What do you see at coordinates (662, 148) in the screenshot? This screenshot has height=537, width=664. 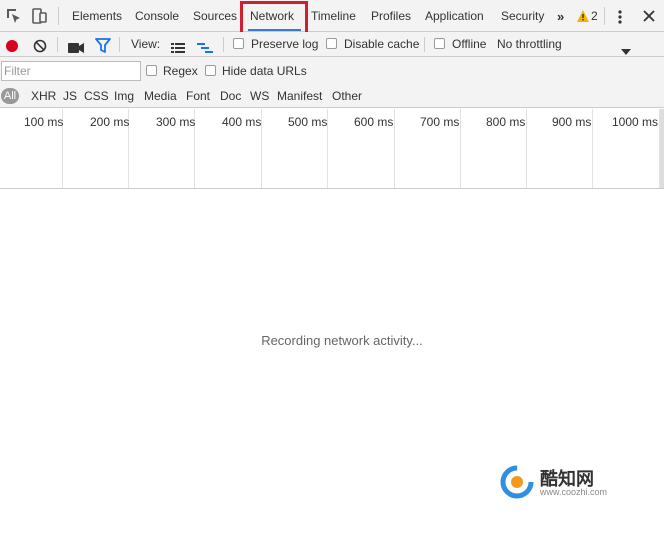 I see `timeline-scrollbar` at bounding box center [662, 148].